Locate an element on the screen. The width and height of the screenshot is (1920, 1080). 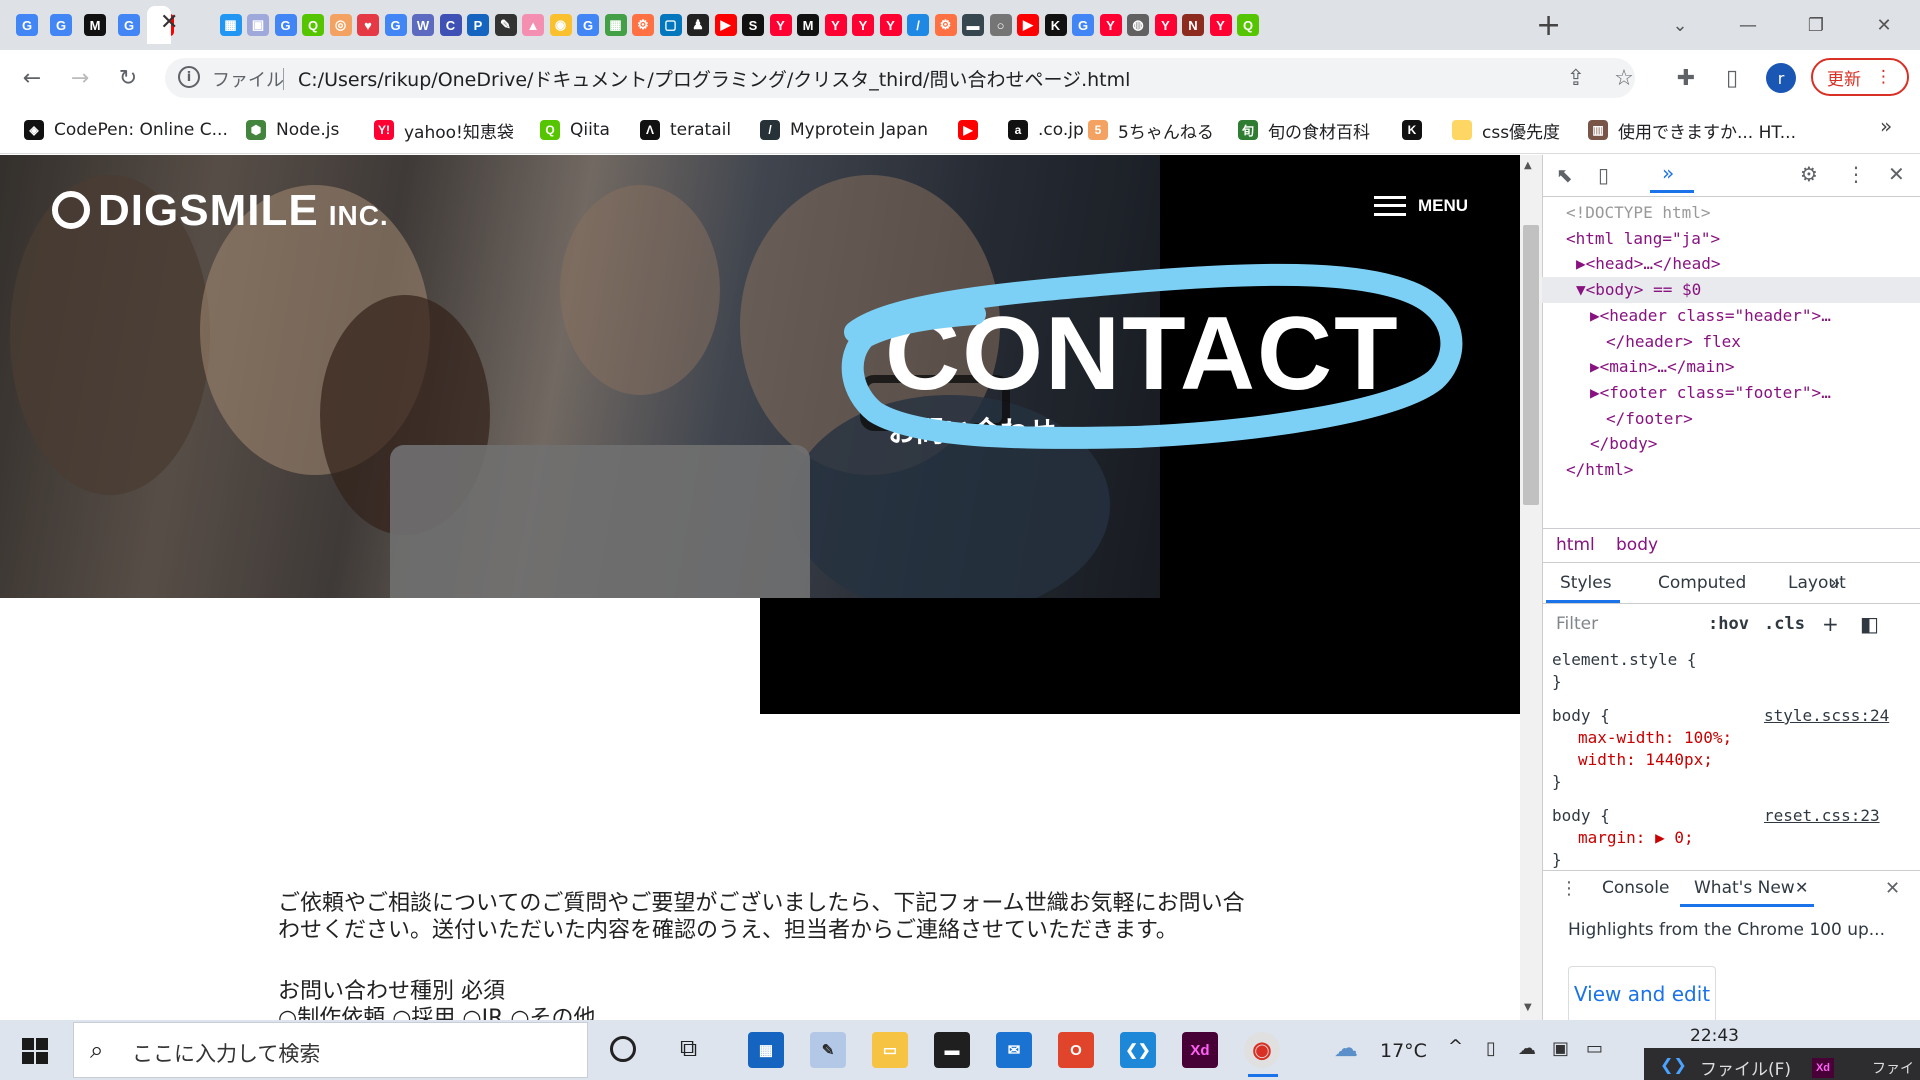
tab-favicon: ▣ is located at coordinates (258, 25).